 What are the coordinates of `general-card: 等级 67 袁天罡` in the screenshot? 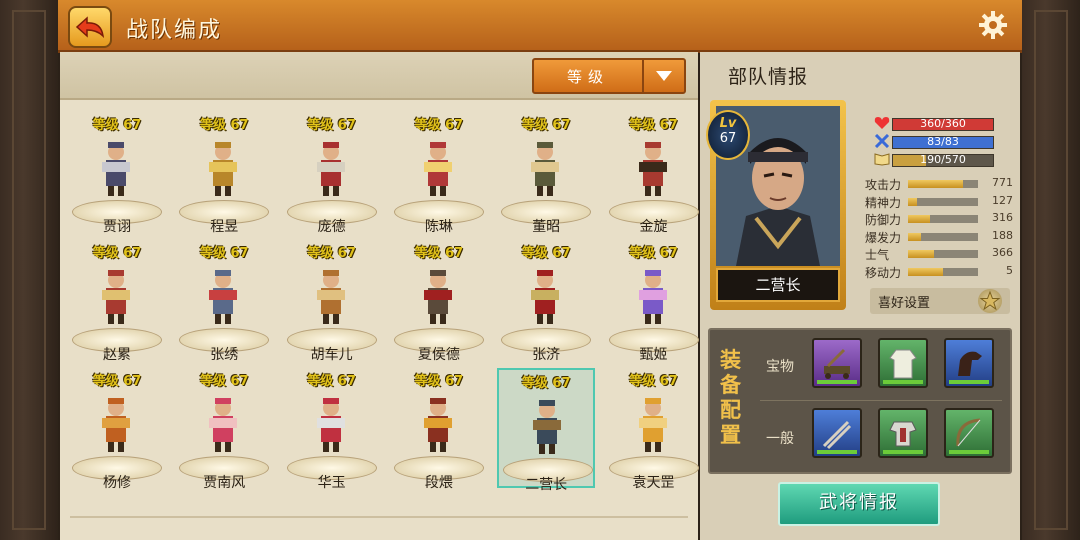 It's located at (654, 429).